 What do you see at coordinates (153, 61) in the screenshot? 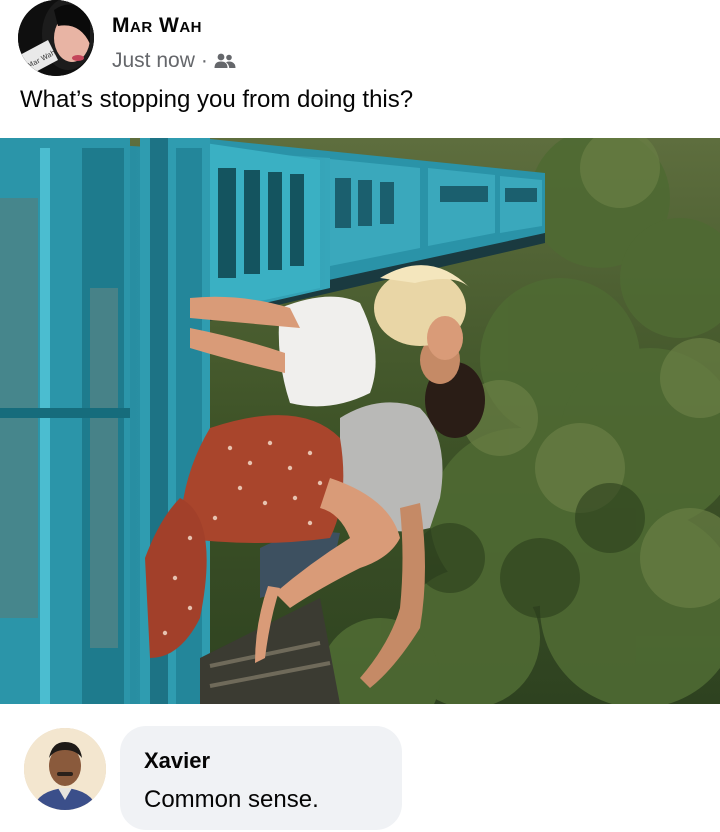
I see `post-timestamp: Just now` at bounding box center [153, 61].